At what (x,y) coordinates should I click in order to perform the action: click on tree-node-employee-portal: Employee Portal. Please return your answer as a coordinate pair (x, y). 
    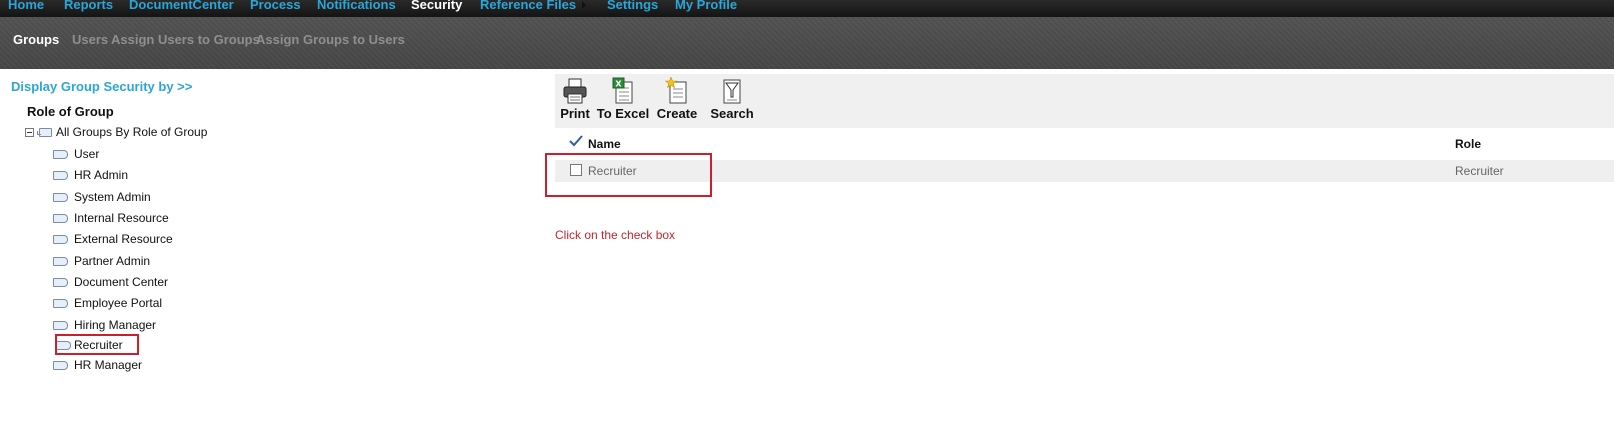
    Looking at the image, I should click on (107, 303).